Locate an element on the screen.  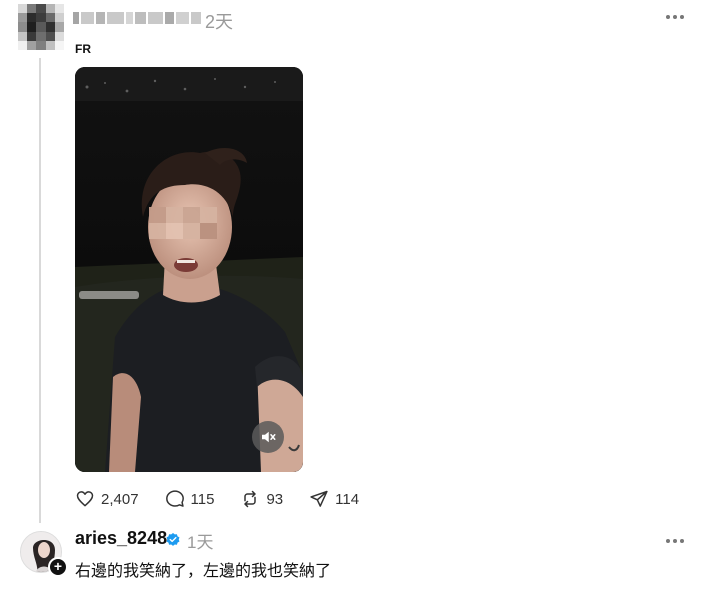
comment-count: 115 is located at coordinates (202, 499).